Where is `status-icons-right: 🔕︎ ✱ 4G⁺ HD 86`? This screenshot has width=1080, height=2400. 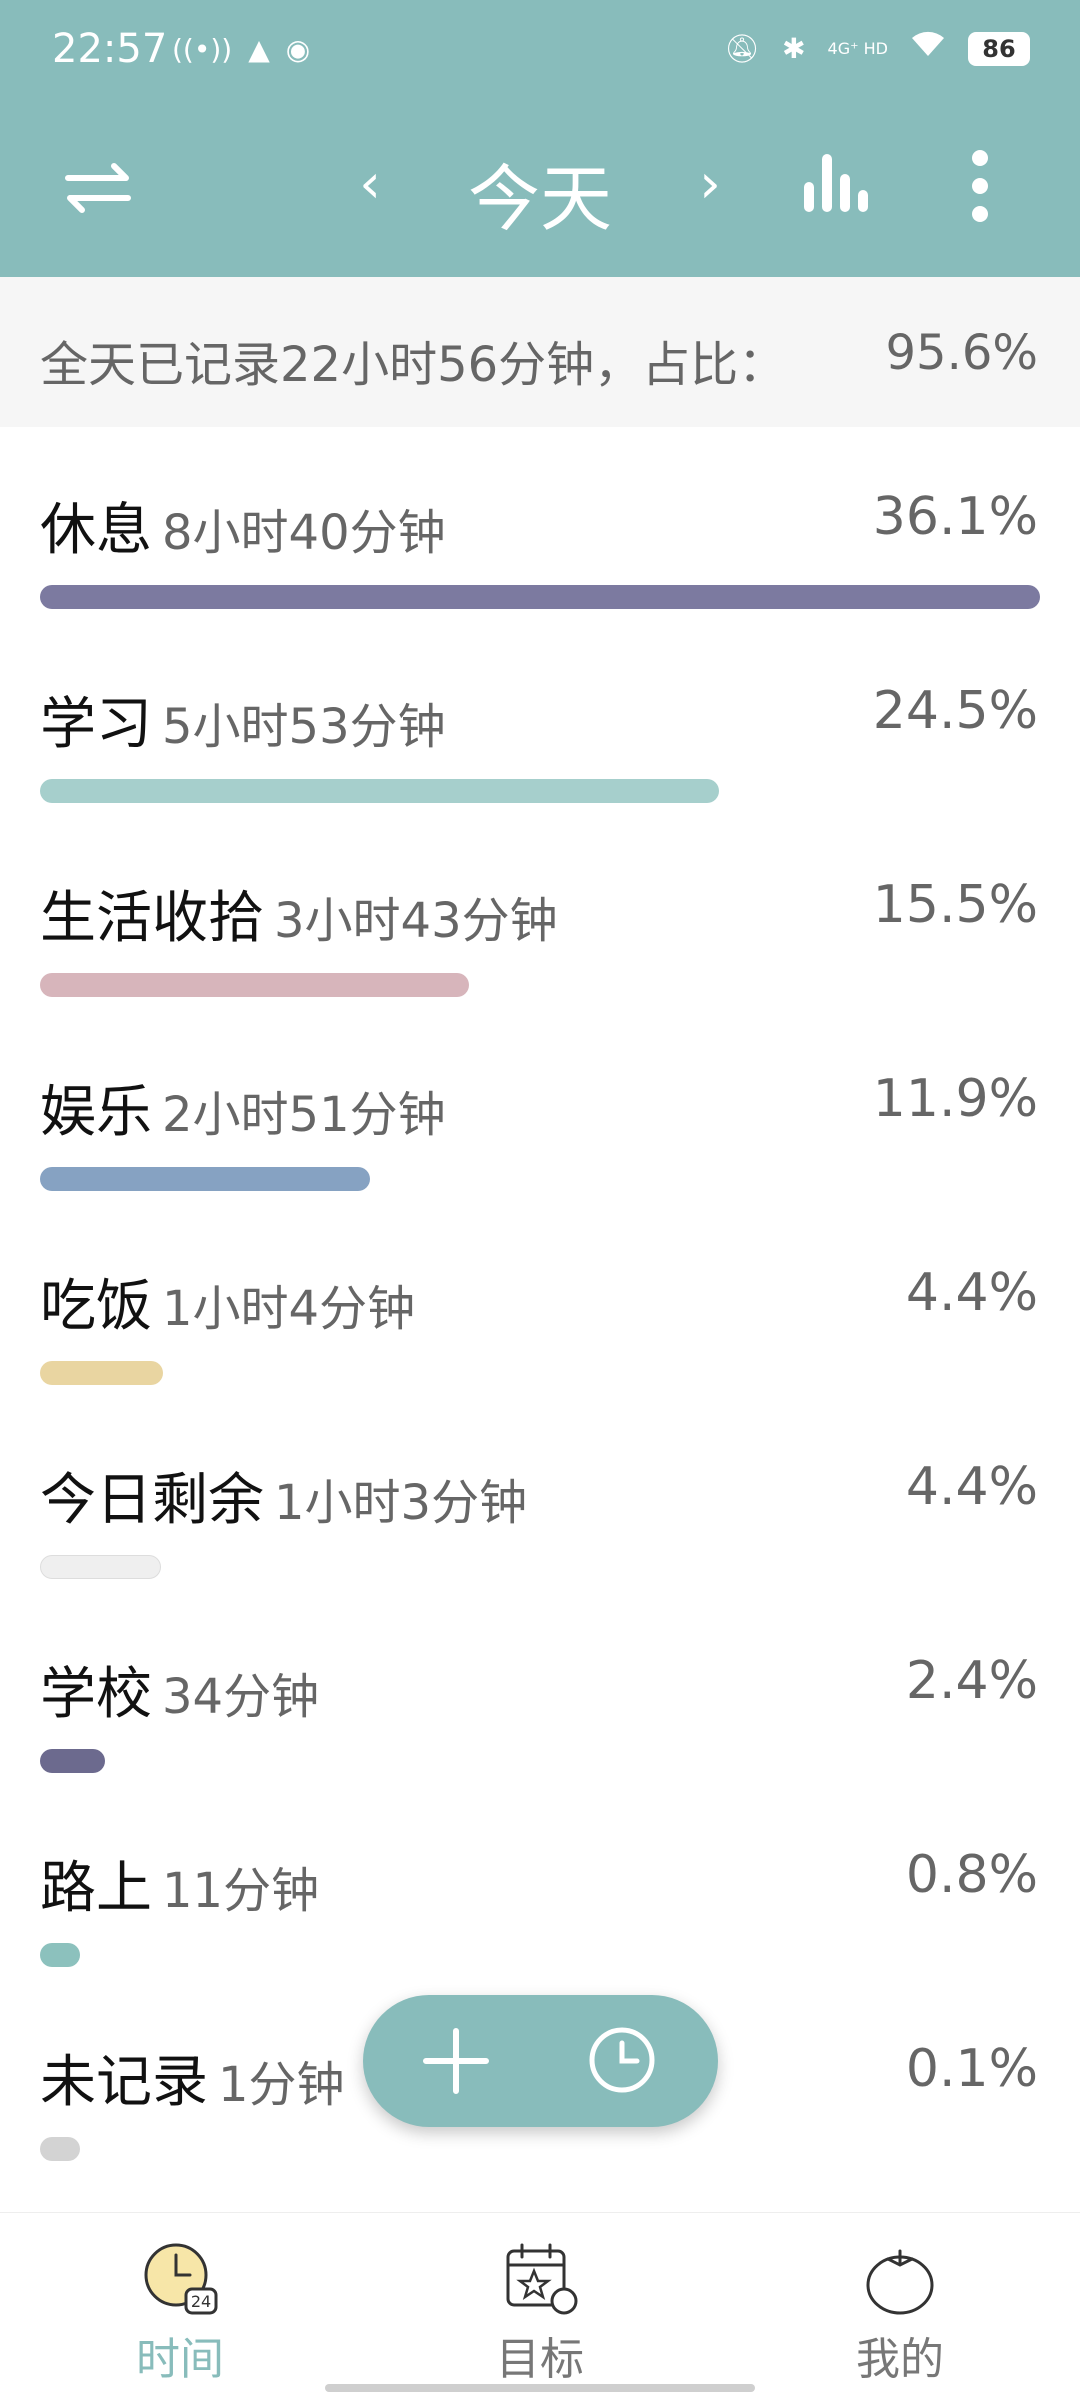 status-icons-right: 🔕︎ ✱ 4G⁺ HD 86 is located at coordinates (877, 48).